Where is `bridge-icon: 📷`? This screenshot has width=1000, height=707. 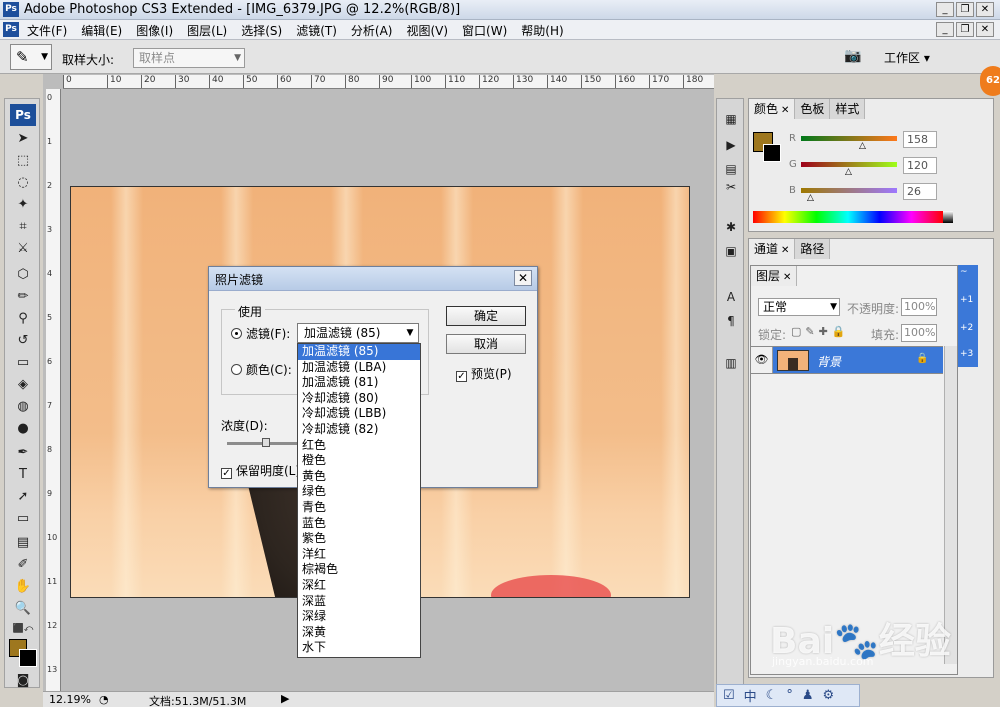
bridge-icon: 📷 is located at coordinates (855, 57).